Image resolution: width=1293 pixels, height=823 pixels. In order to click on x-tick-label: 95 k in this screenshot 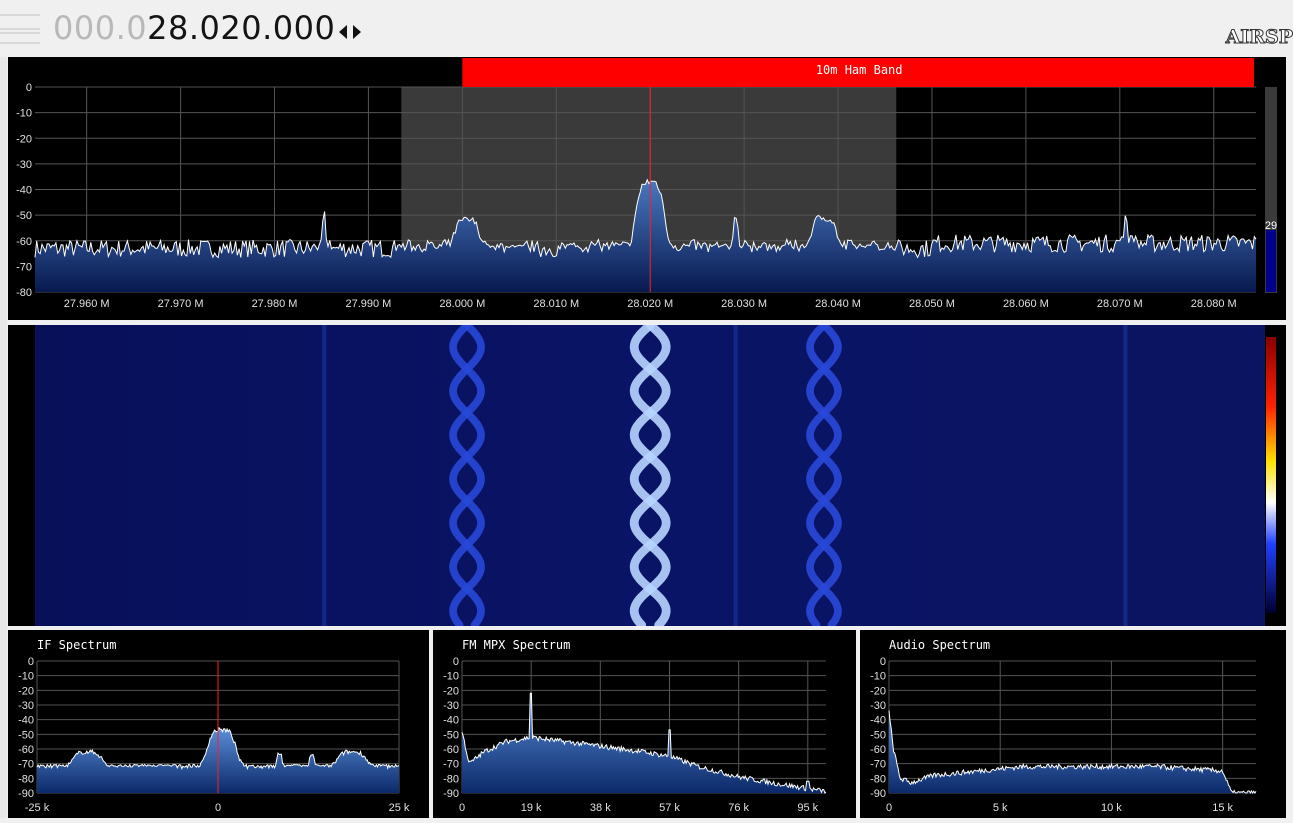, I will do `click(807, 808)`.